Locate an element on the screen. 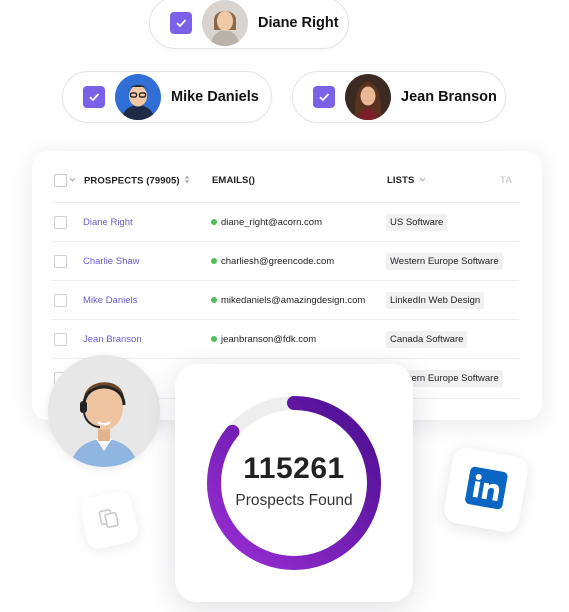  linkedin-tile is located at coordinates (486, 490).